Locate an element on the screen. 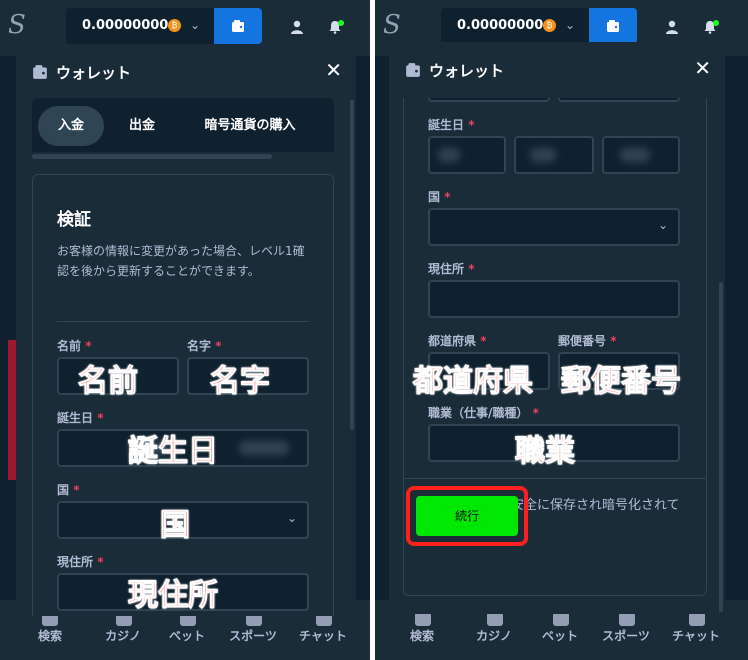  continue-button: 続行 is located at coordinates (467, 516).